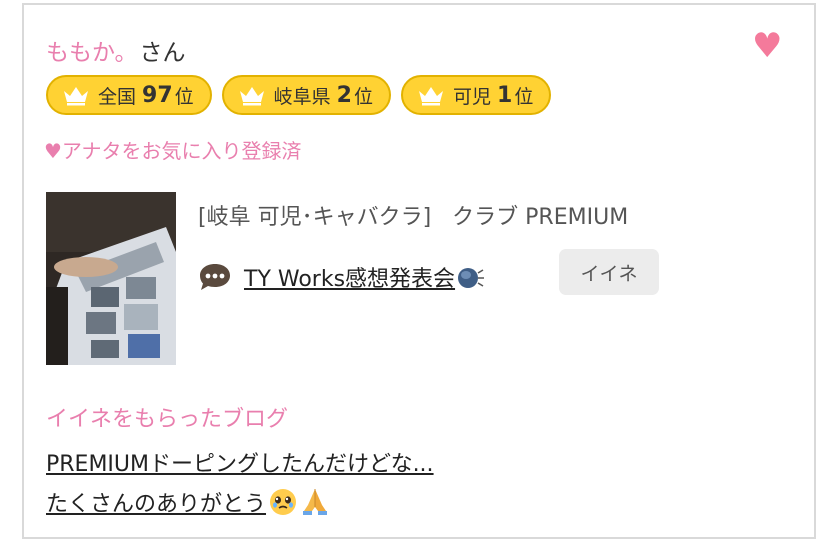 This screenshot has height=551, width=840. I want to click on ranking-number: 1, so click(505, 95).